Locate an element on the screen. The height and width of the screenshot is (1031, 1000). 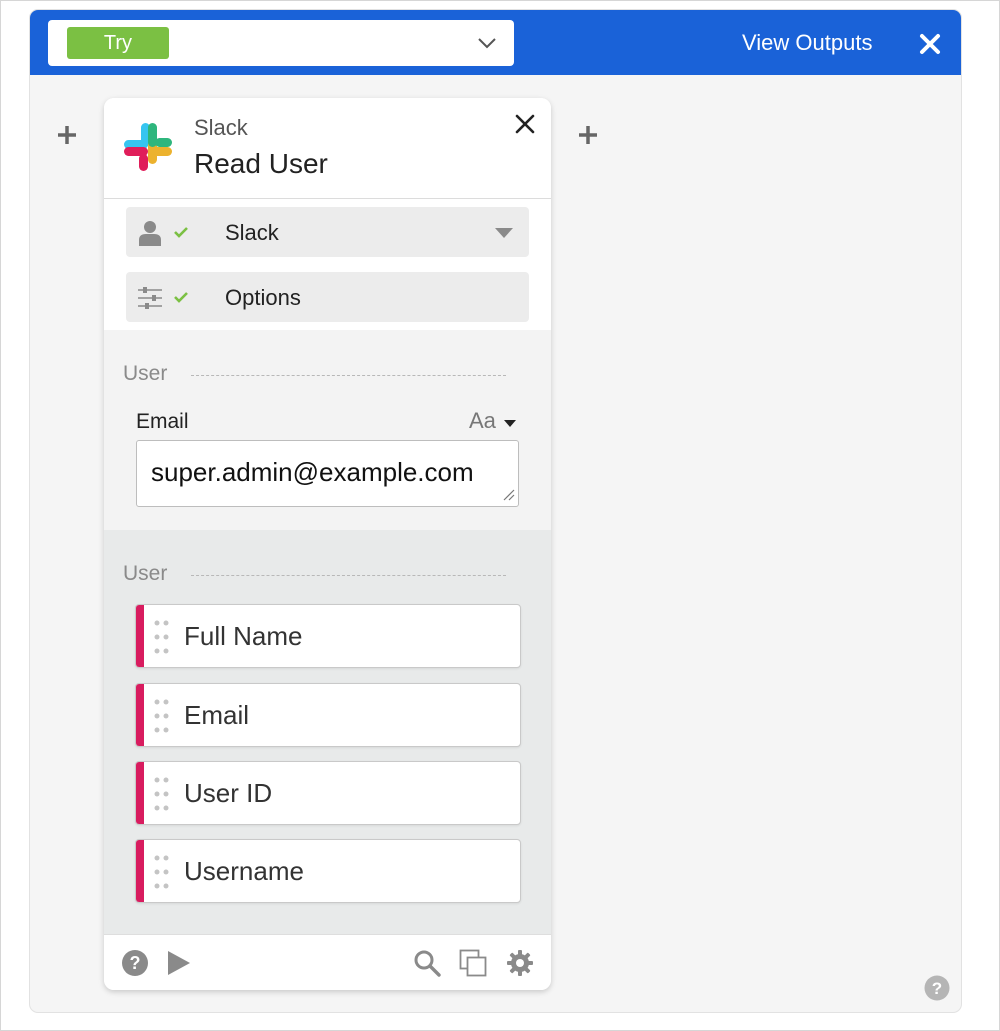
action-title: Read User is located at coordinates (261, 163).